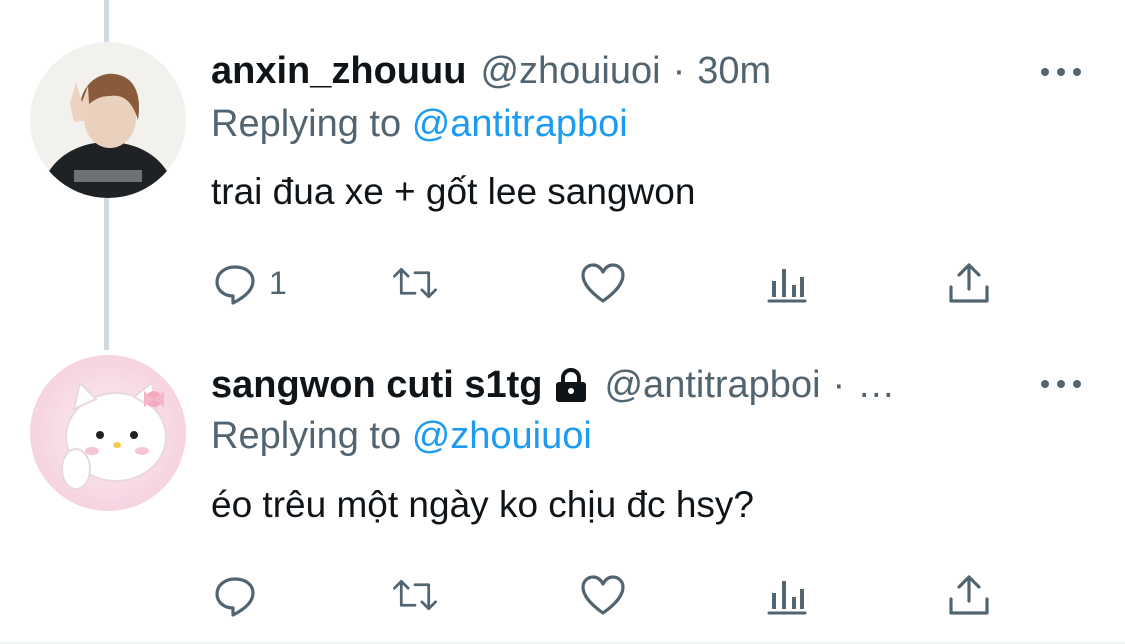  Describe the element at coordinates (570, 71) in the screenshot. I see `user-handle: @zhouiuoi` at that location.